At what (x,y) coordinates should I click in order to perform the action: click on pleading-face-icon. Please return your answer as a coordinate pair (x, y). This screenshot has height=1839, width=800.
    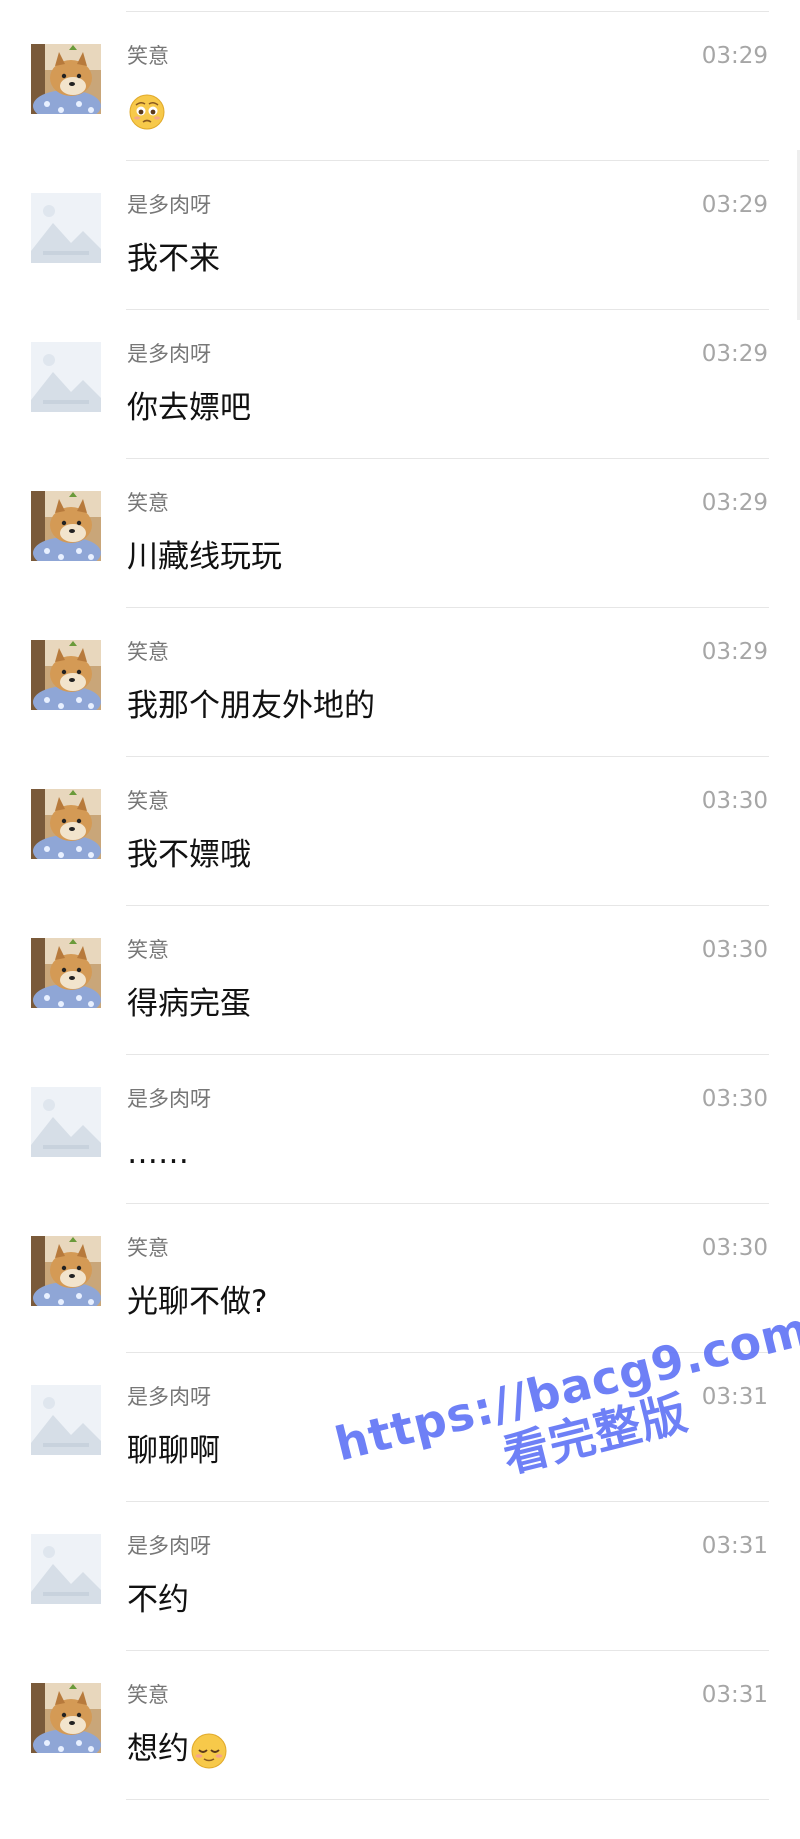
    Looking at the image, I should click on (147, 112).